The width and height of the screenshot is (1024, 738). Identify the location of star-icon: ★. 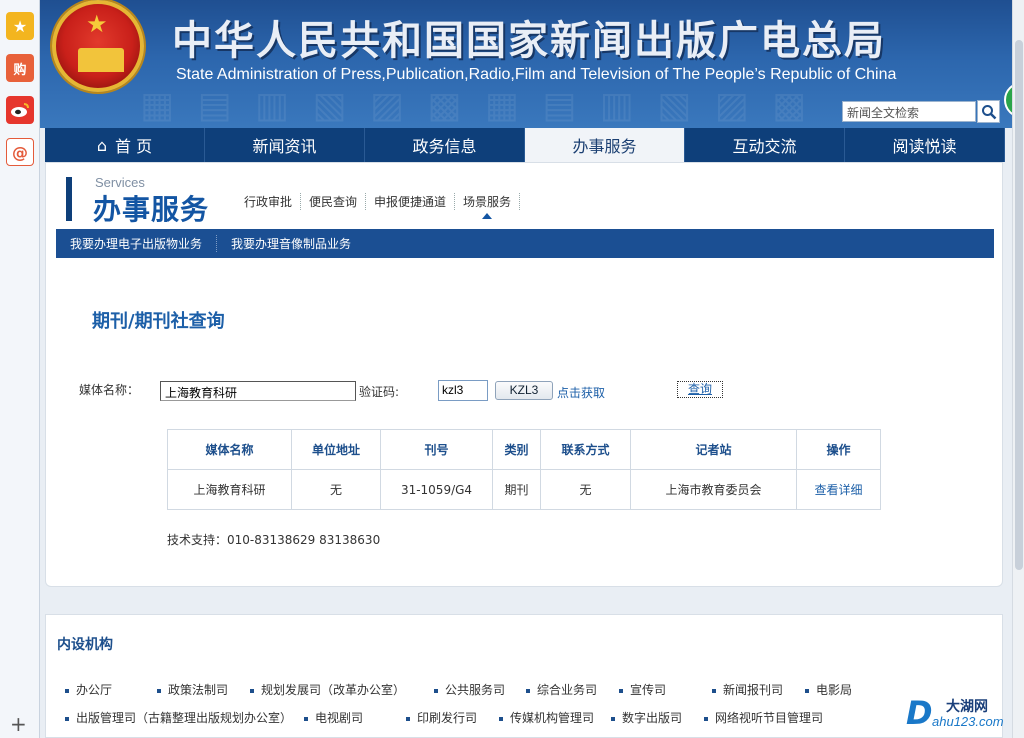
(20, 26).